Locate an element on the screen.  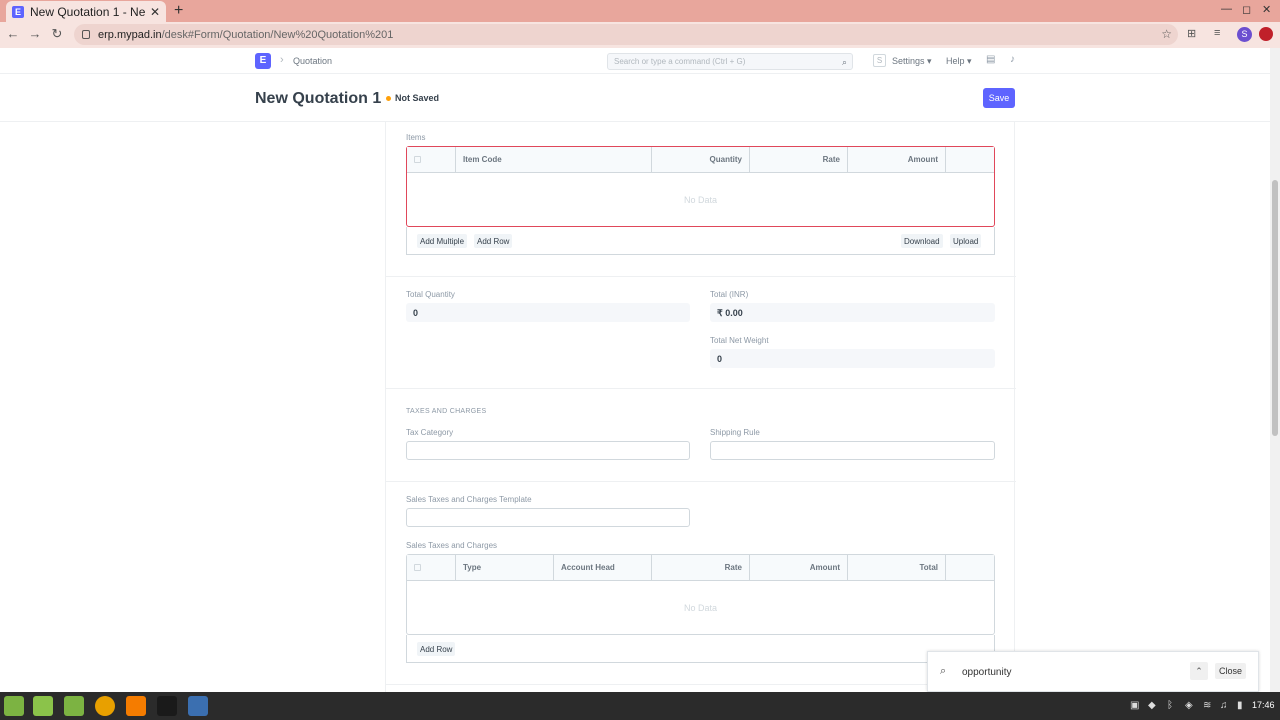
items-label: Items is located at coordinates (416, 137).